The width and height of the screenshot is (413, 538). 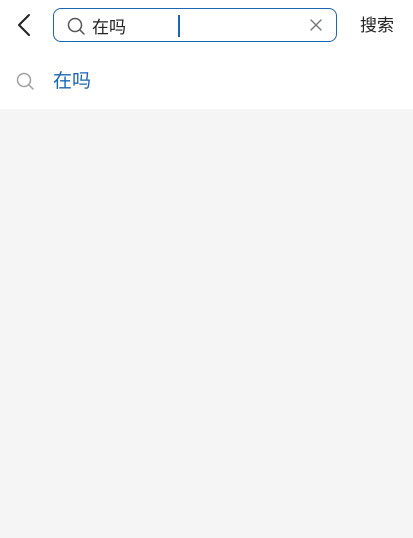 I want to click on search-box, so click(x=195, y=25).